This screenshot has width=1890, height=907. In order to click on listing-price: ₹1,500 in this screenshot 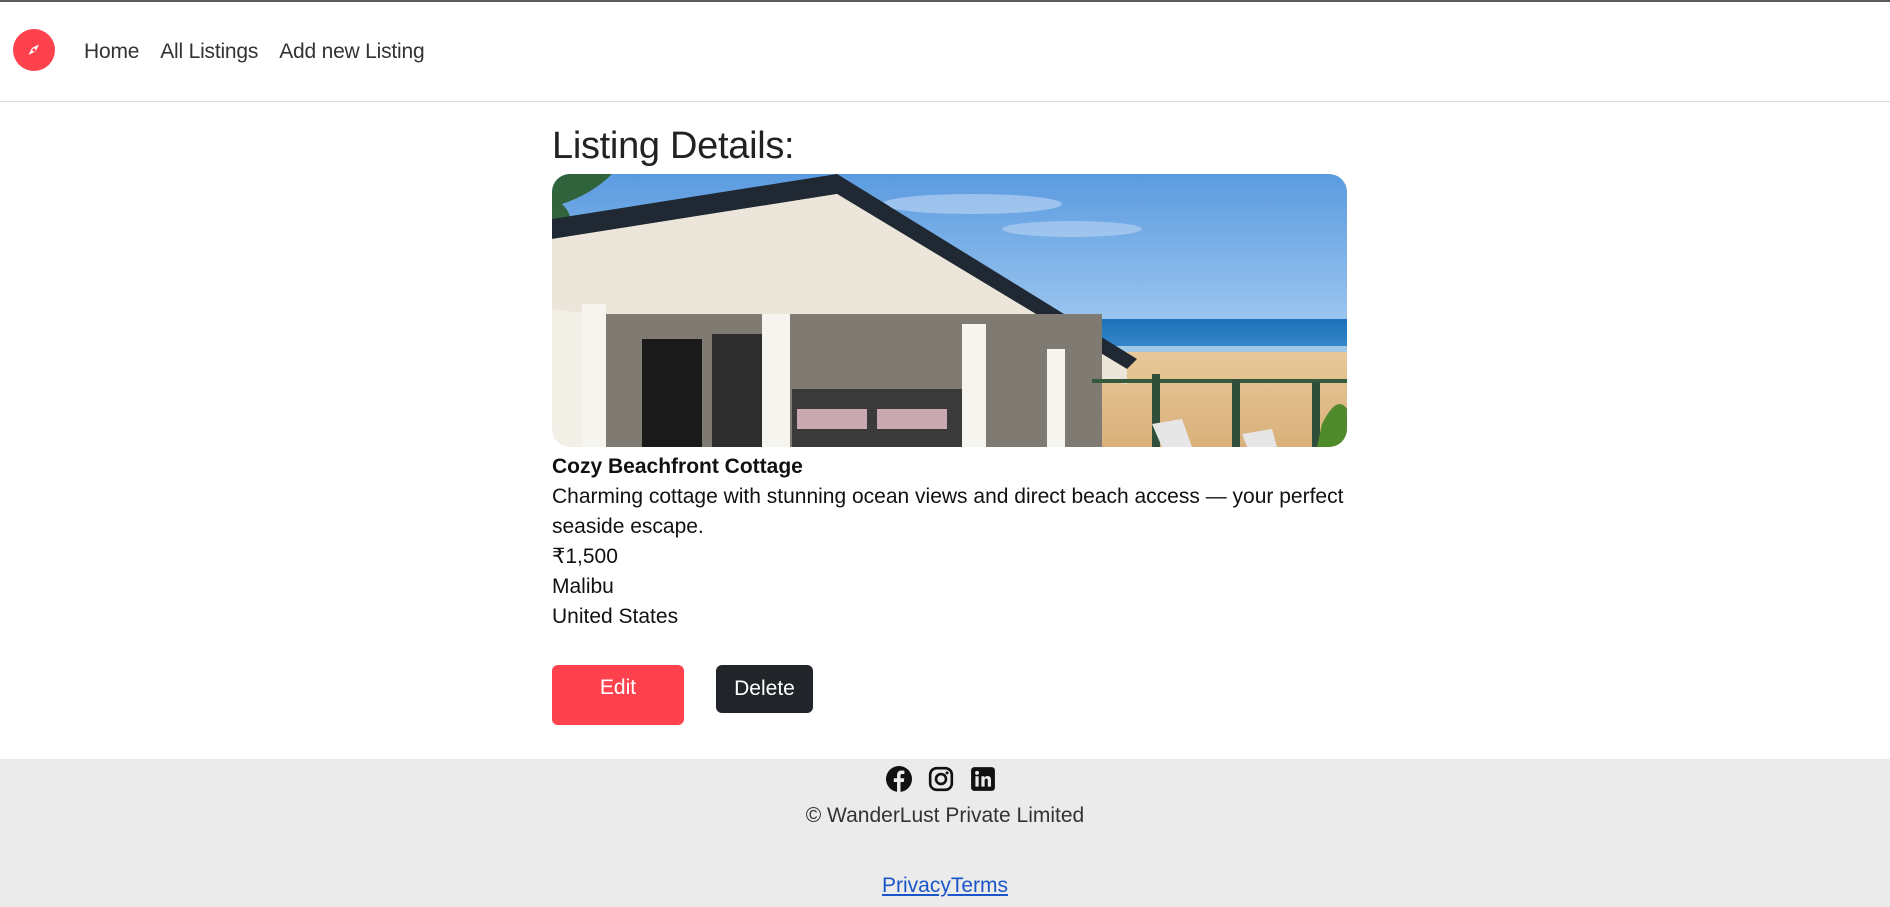, I will do `click(585, 556)`.